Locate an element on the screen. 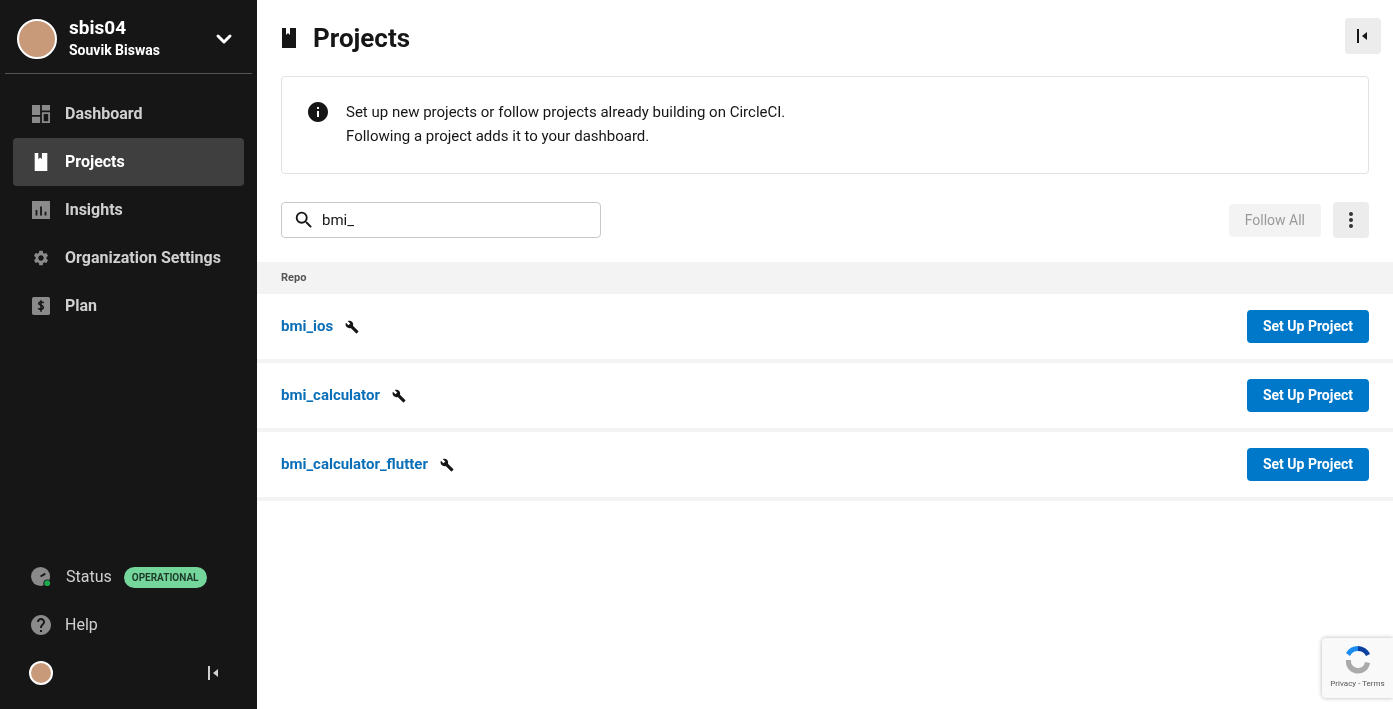  nav-item: Insights is located at coordinates (128, 210).